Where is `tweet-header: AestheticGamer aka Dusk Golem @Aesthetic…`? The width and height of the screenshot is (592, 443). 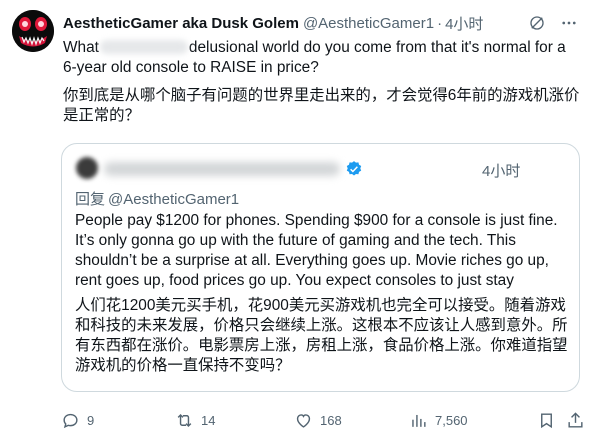
tweet-header: AestheticGamer aka Dusk Golem @Aesthetic… is located at coordinates (321, 23).